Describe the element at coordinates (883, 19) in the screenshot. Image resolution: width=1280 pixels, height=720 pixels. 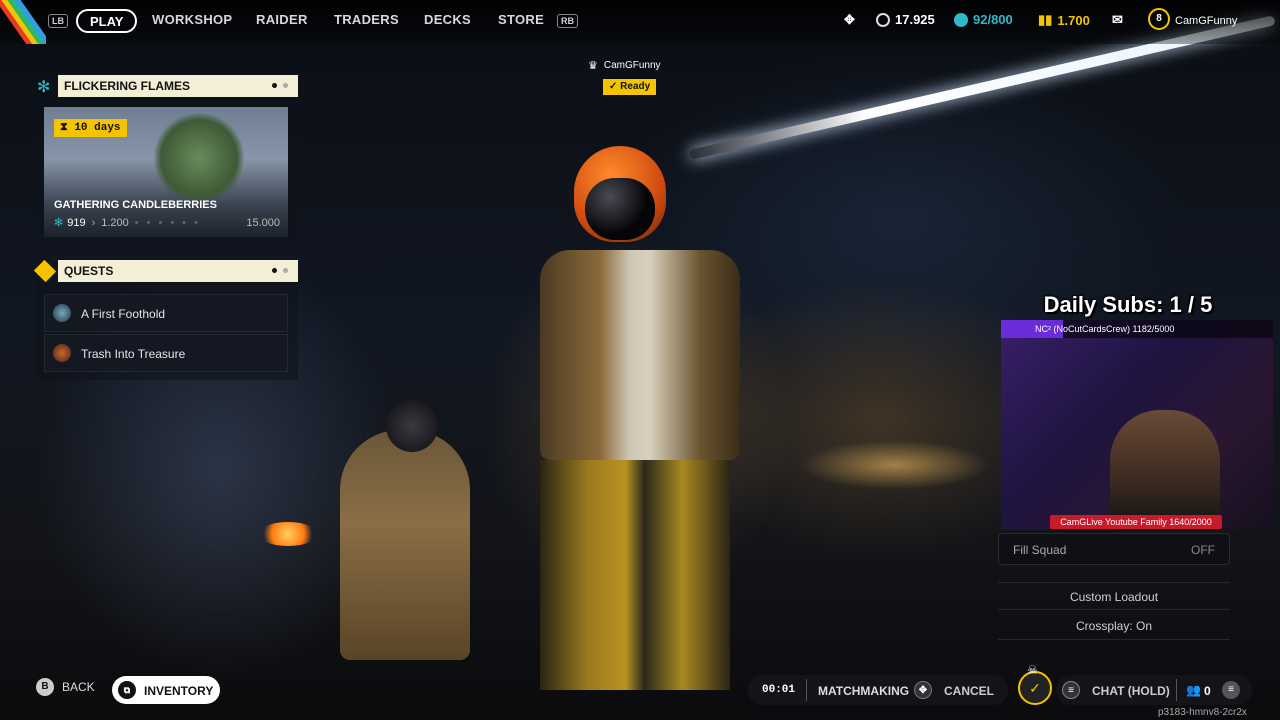
I see `coin-icon` at that location.